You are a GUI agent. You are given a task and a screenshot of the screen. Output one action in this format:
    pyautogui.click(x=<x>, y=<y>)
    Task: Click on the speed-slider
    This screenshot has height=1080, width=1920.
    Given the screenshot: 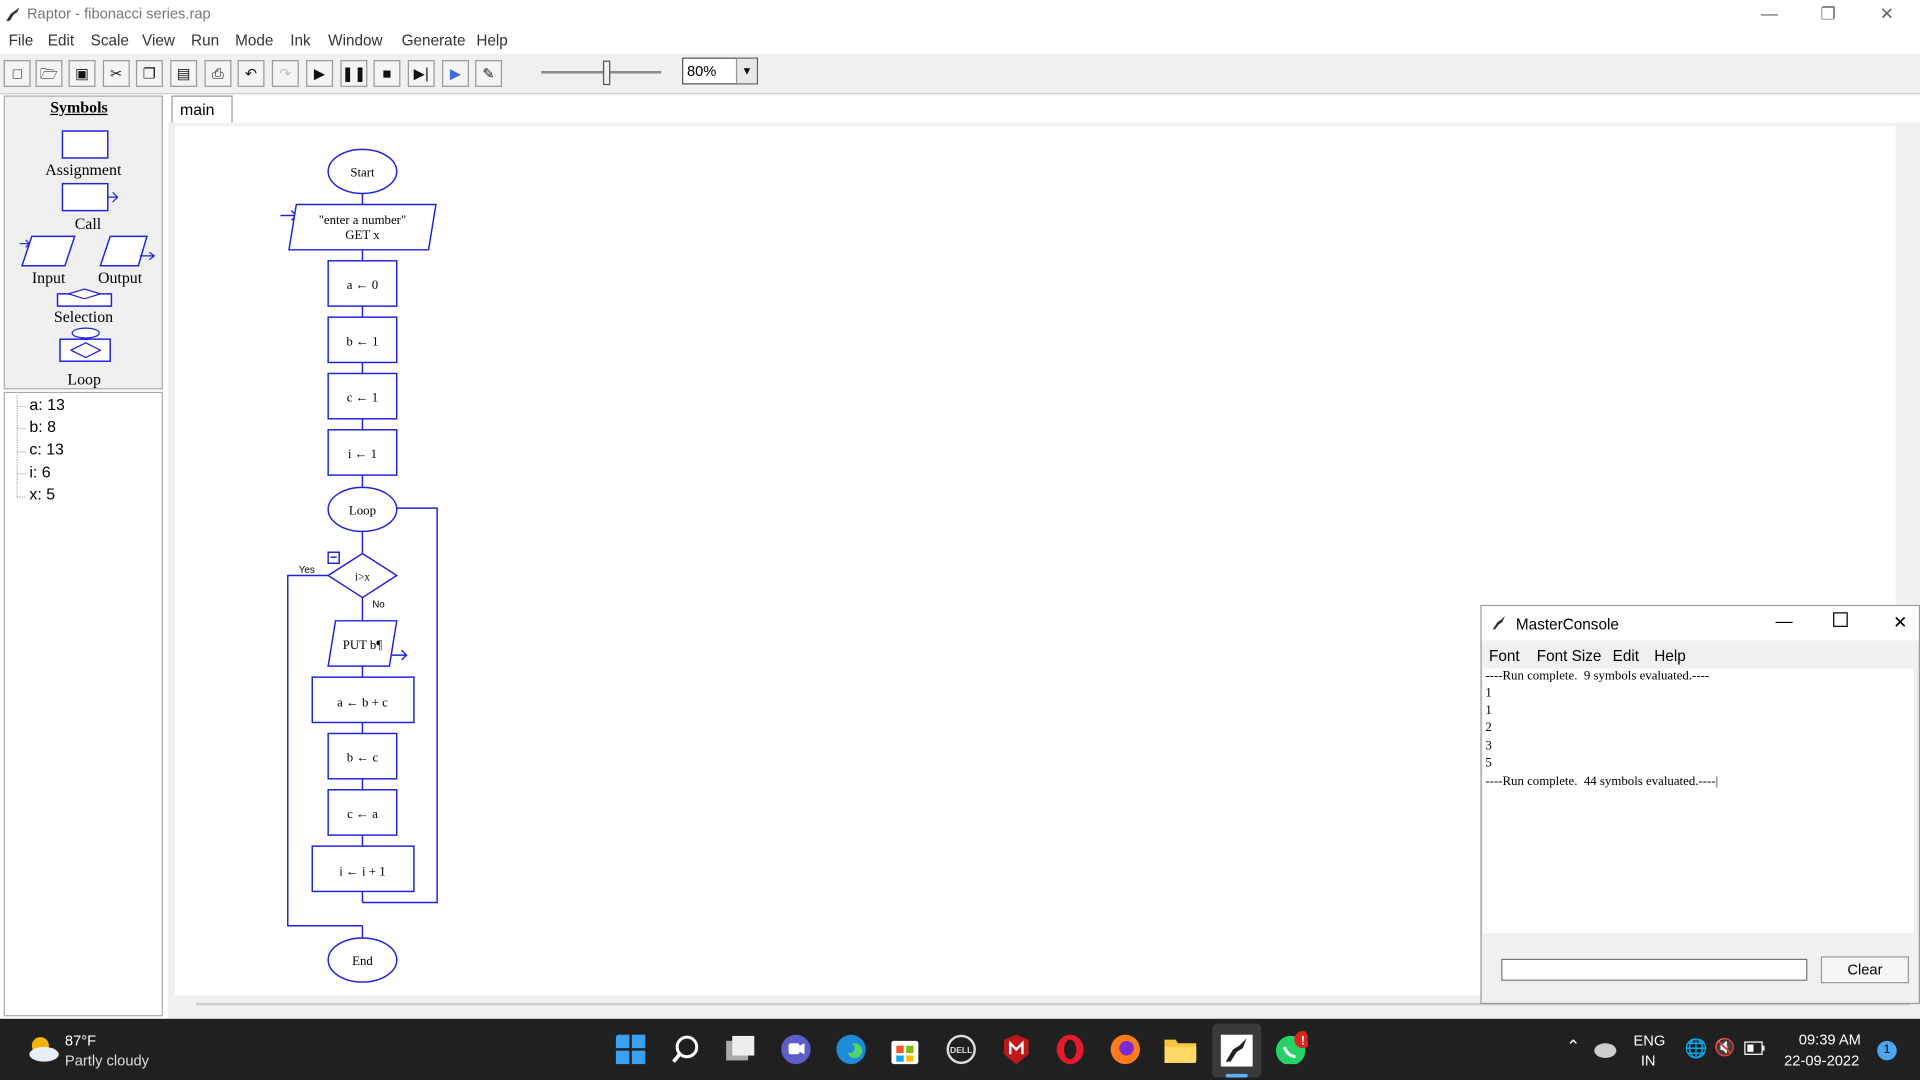 What is the action you would take?
    pyautogui.click(x=601, y=73)
    